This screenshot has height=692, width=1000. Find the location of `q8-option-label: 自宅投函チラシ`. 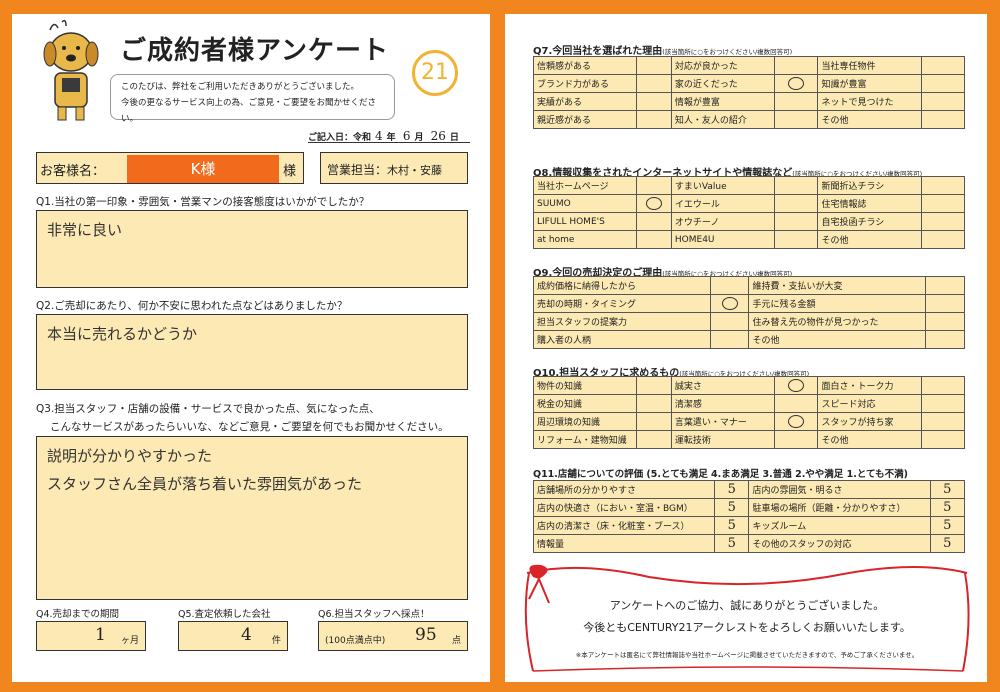

q8-option-label: 自宅投函チラシ is located at coordinates (869, 221).